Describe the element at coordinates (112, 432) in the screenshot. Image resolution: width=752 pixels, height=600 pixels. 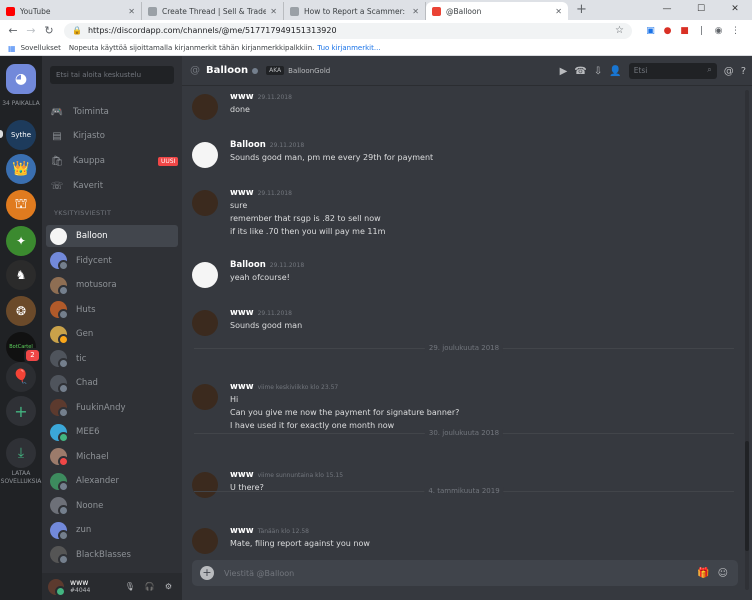
I see `dm-item: MEE6` at that location.